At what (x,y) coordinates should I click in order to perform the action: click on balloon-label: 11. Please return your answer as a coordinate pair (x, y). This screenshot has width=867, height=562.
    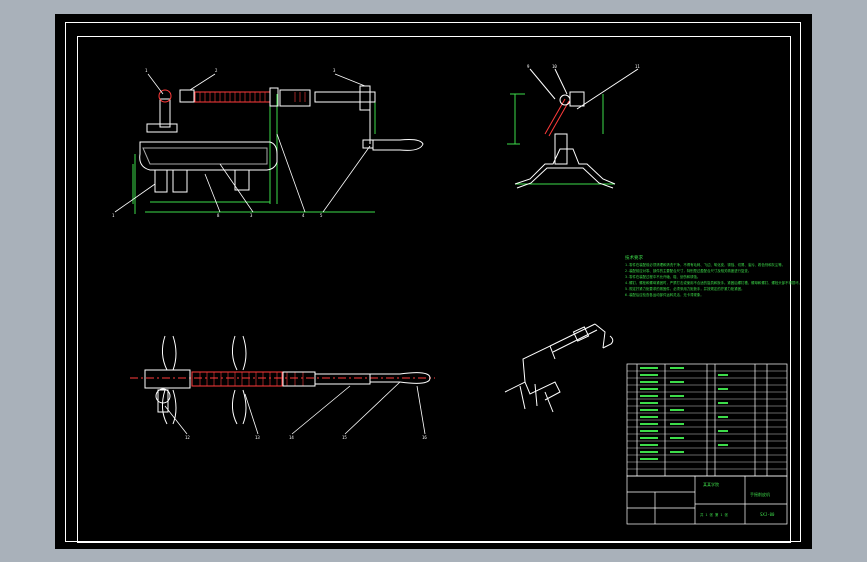
    Looking at the image, I should click on (637, 66).